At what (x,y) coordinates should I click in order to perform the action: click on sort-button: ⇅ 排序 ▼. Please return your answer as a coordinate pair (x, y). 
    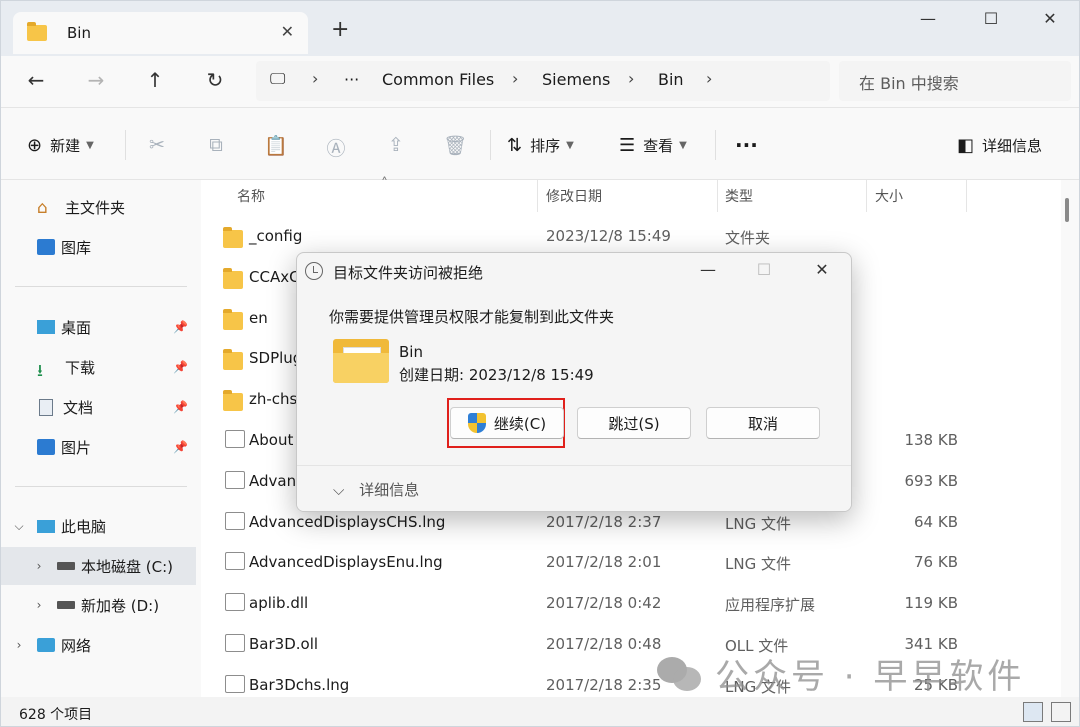
    Looking at the image, I should click on (540, 145).